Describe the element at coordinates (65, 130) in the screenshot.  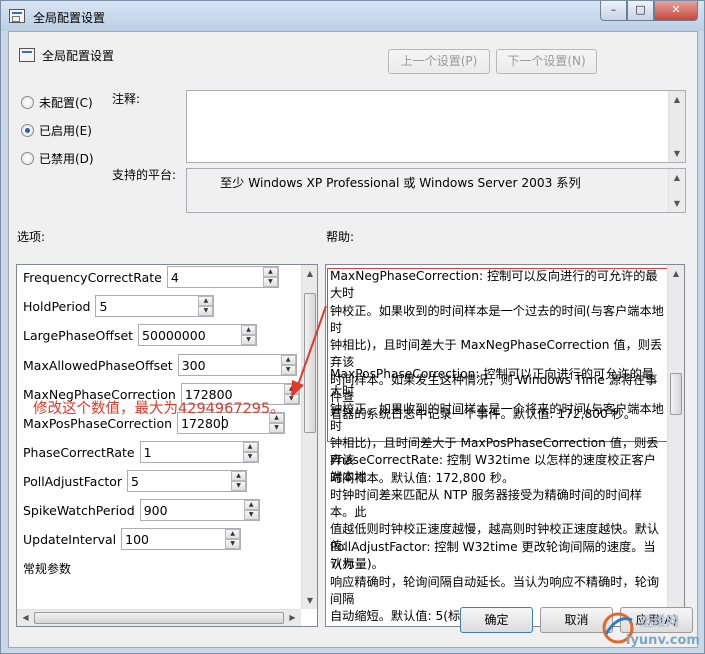
I see `radio-label: 已启用(E)` at that location.